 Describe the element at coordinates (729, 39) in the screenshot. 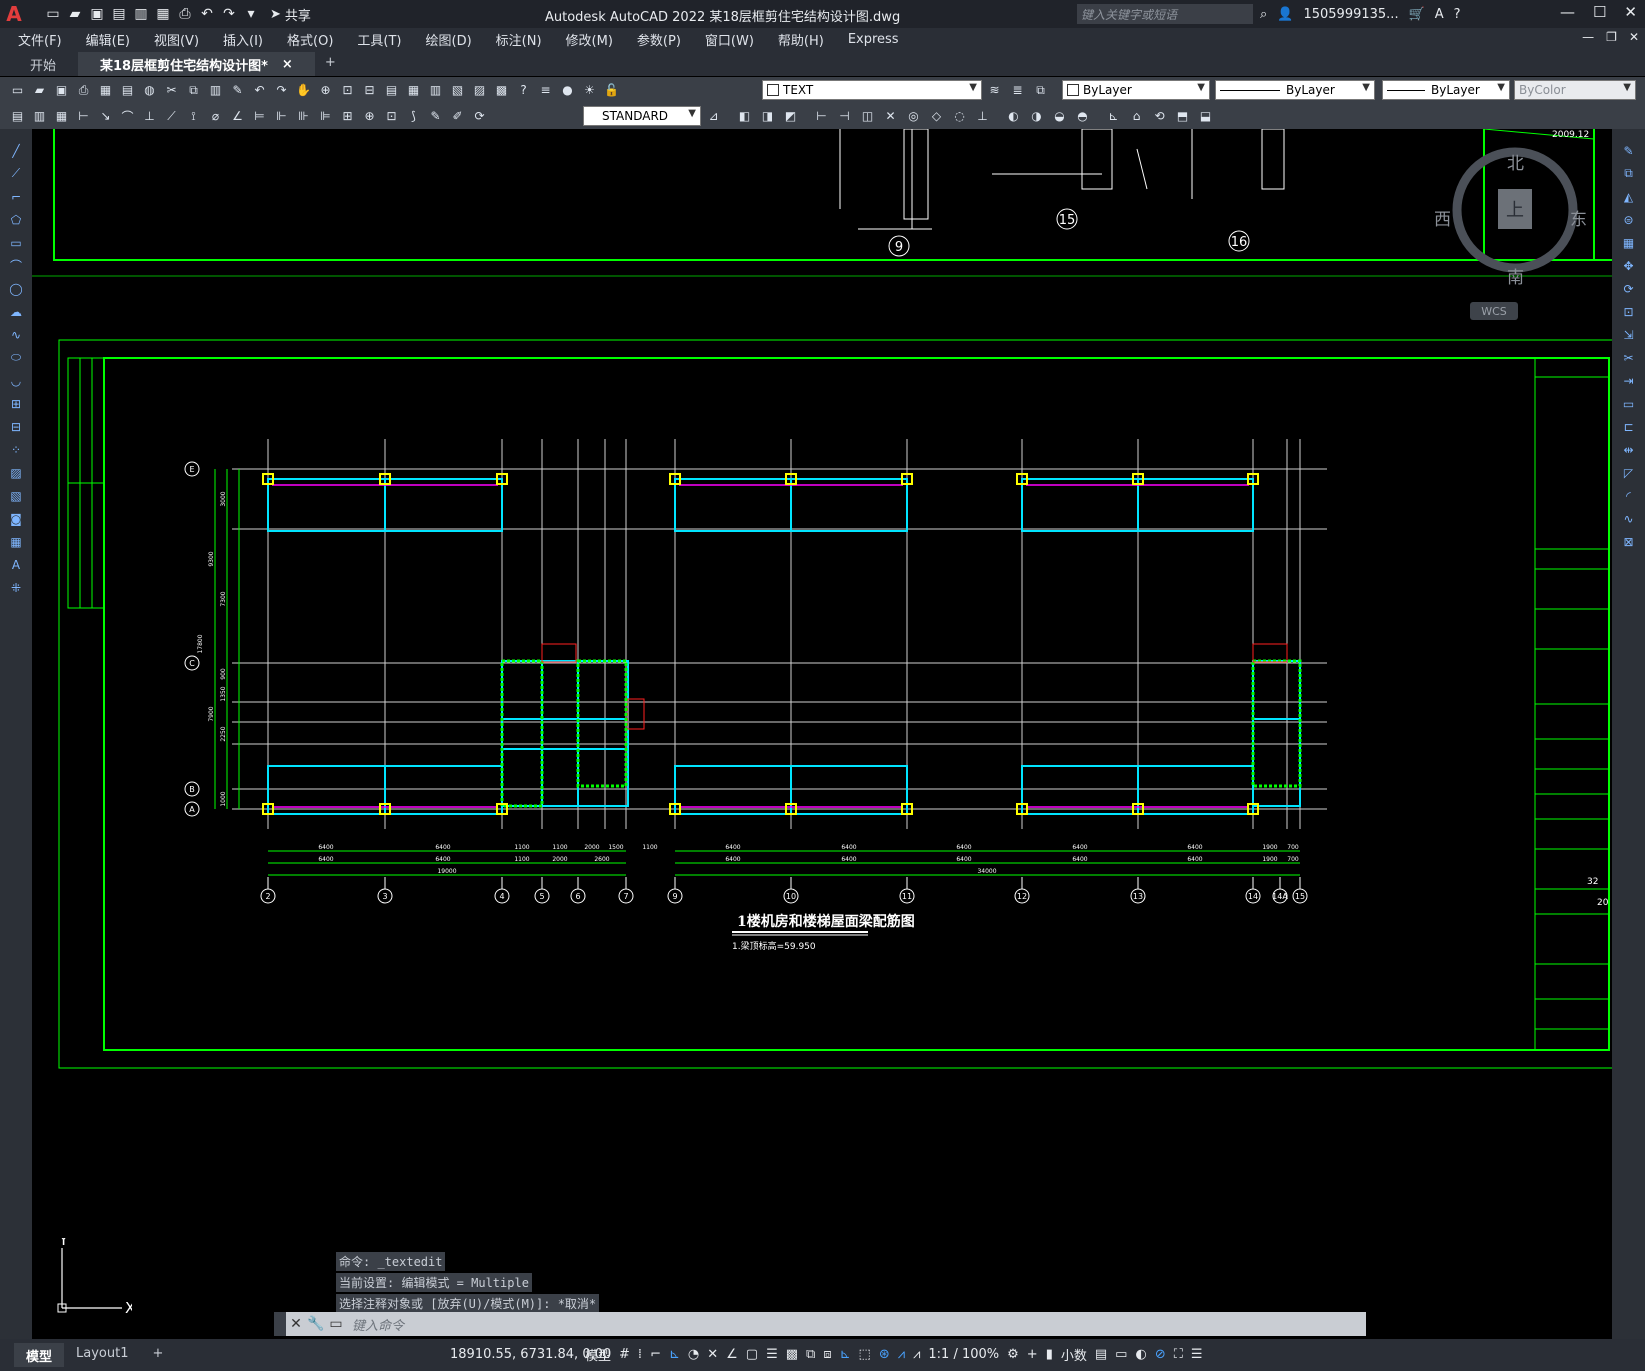

I see `menu-item-10: 窗口(W)` at that location.